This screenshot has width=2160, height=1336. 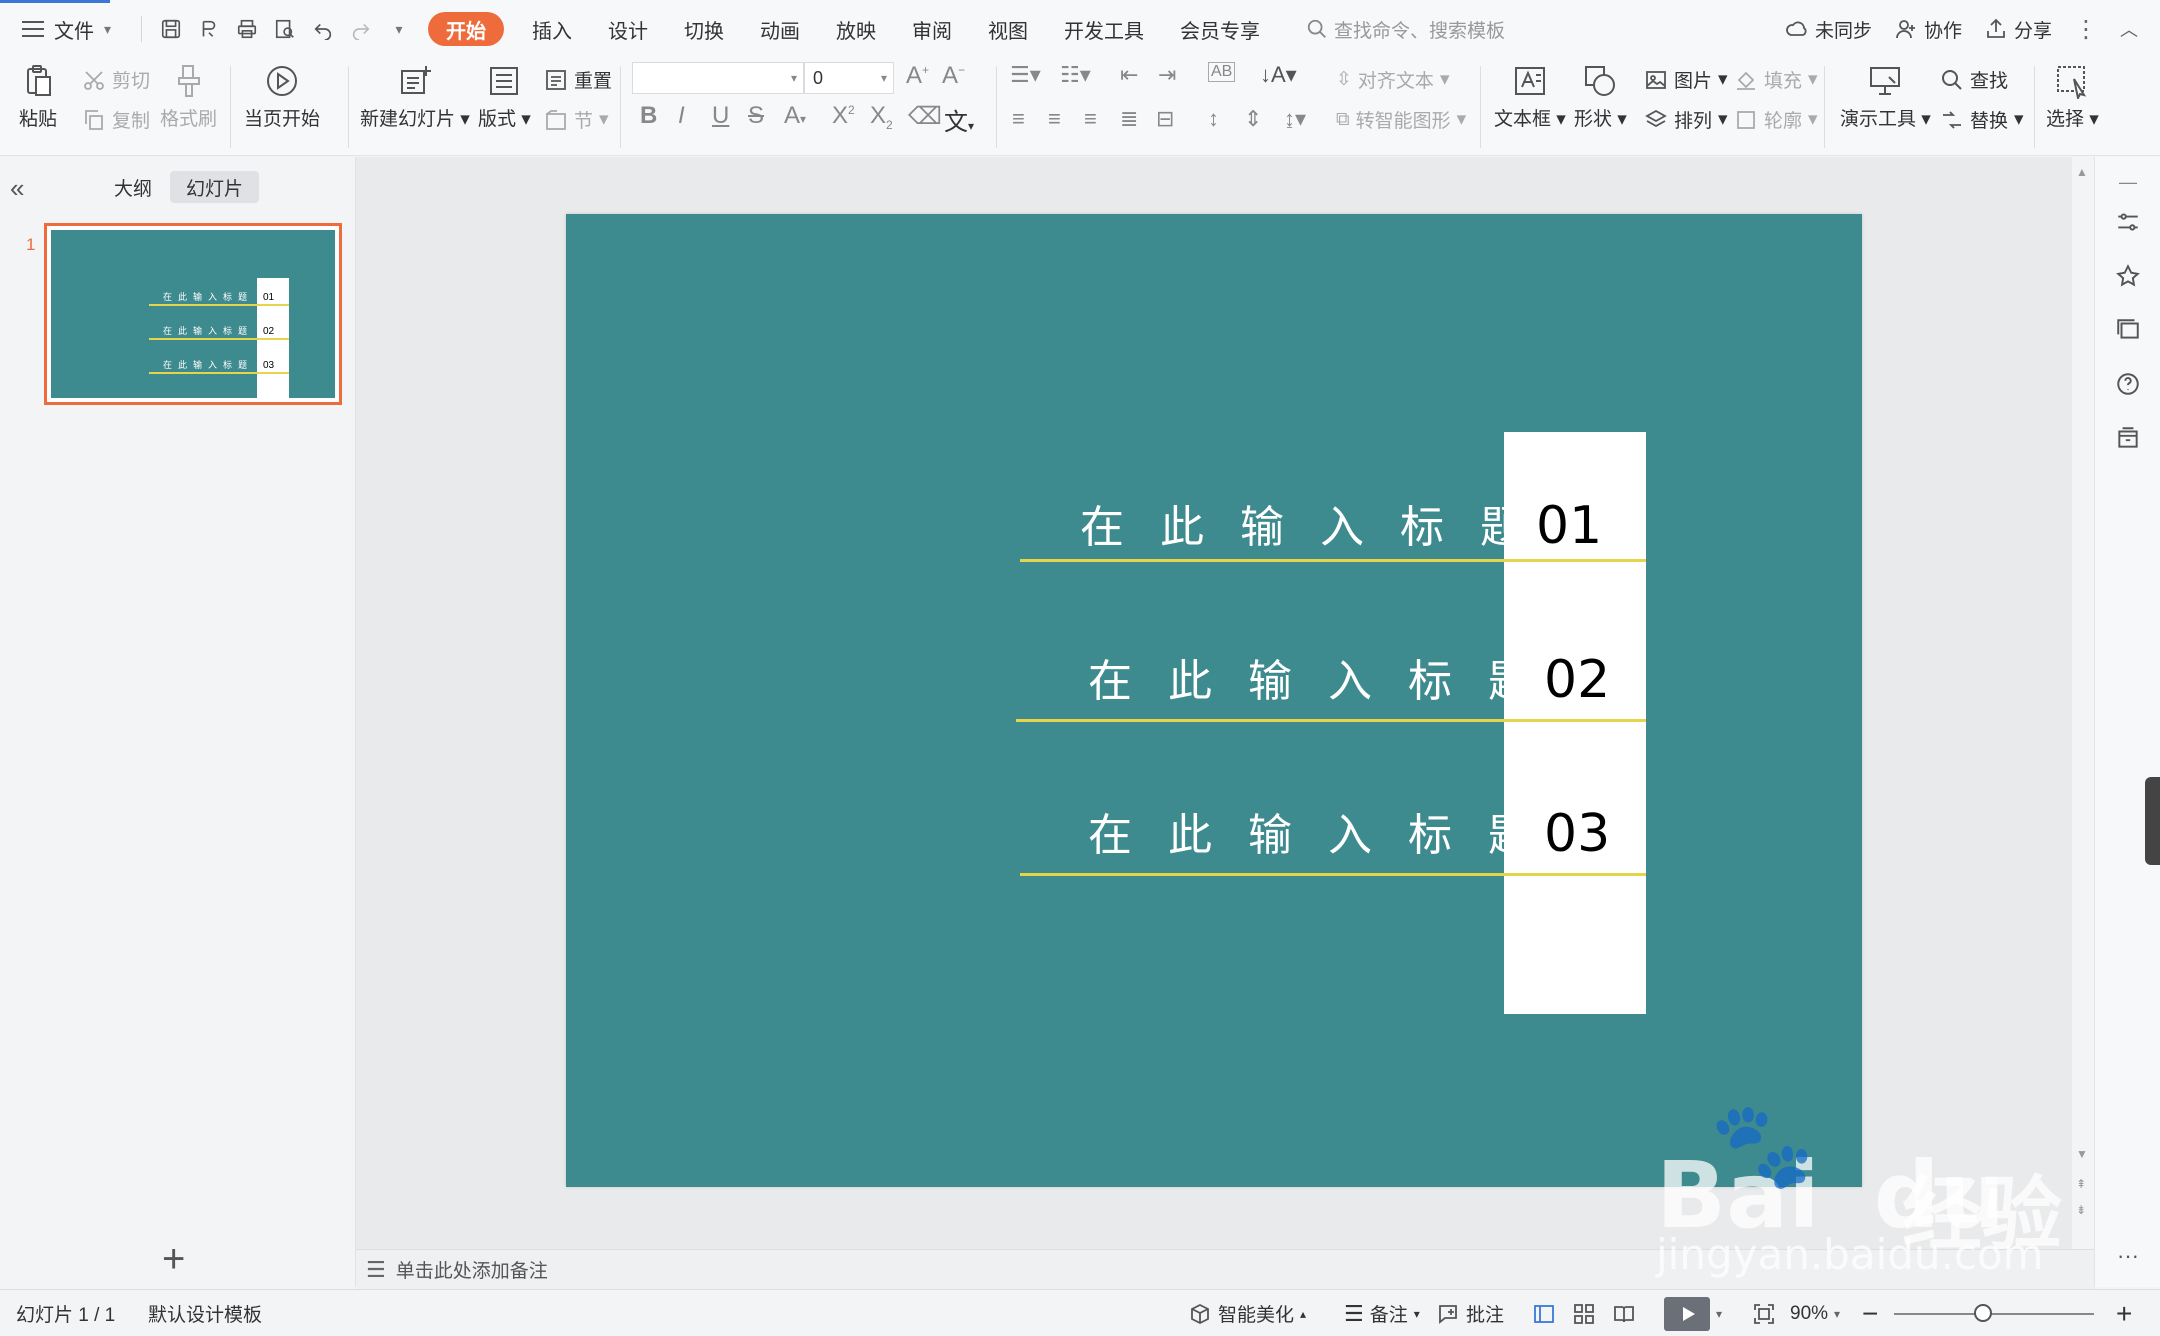 What do you see at coordinates (1828, 29) in the screenshot?
I see `sync-status: 未同步` at bounding box center [1828, 29].